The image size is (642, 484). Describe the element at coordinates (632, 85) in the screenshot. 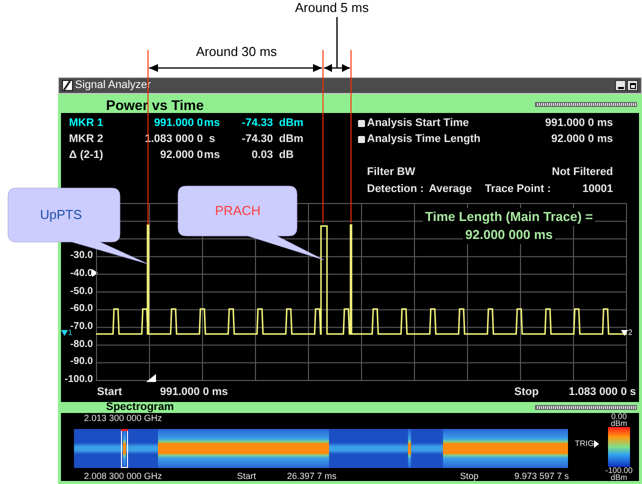

I see `maximize-button` at that location.